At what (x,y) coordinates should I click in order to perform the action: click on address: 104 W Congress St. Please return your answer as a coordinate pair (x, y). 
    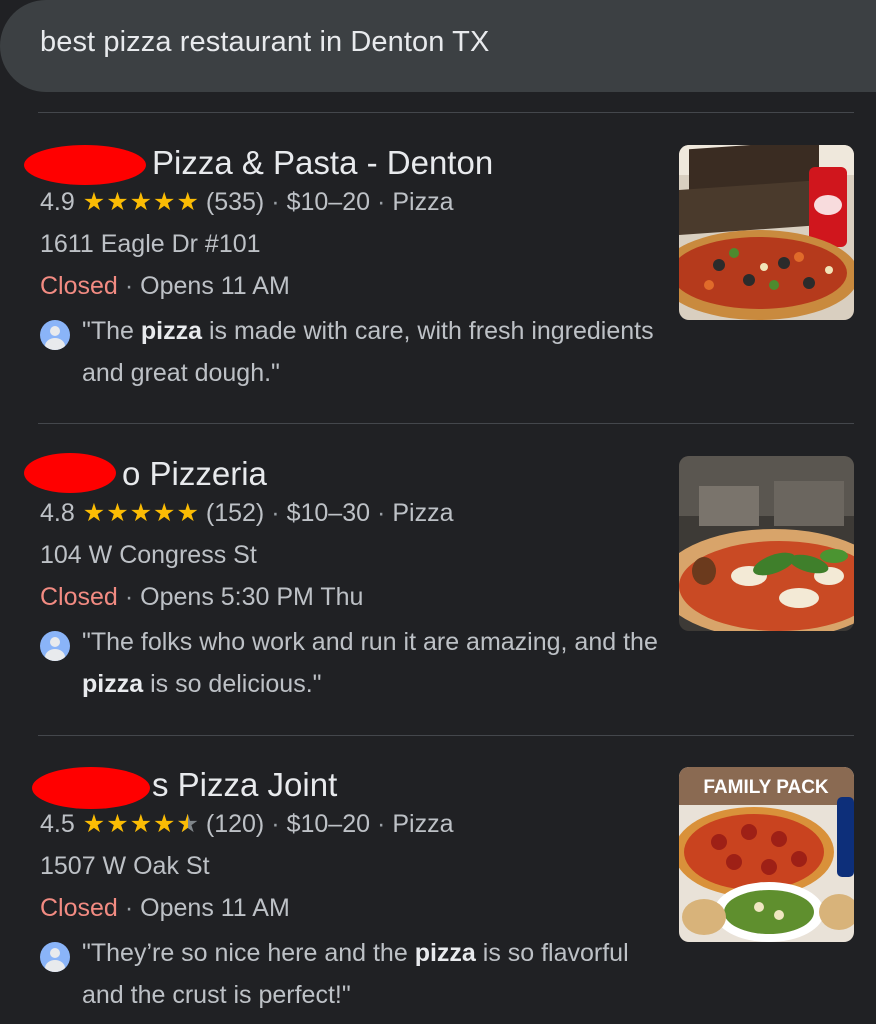
    Looking at the image, I should click on (148, 555).